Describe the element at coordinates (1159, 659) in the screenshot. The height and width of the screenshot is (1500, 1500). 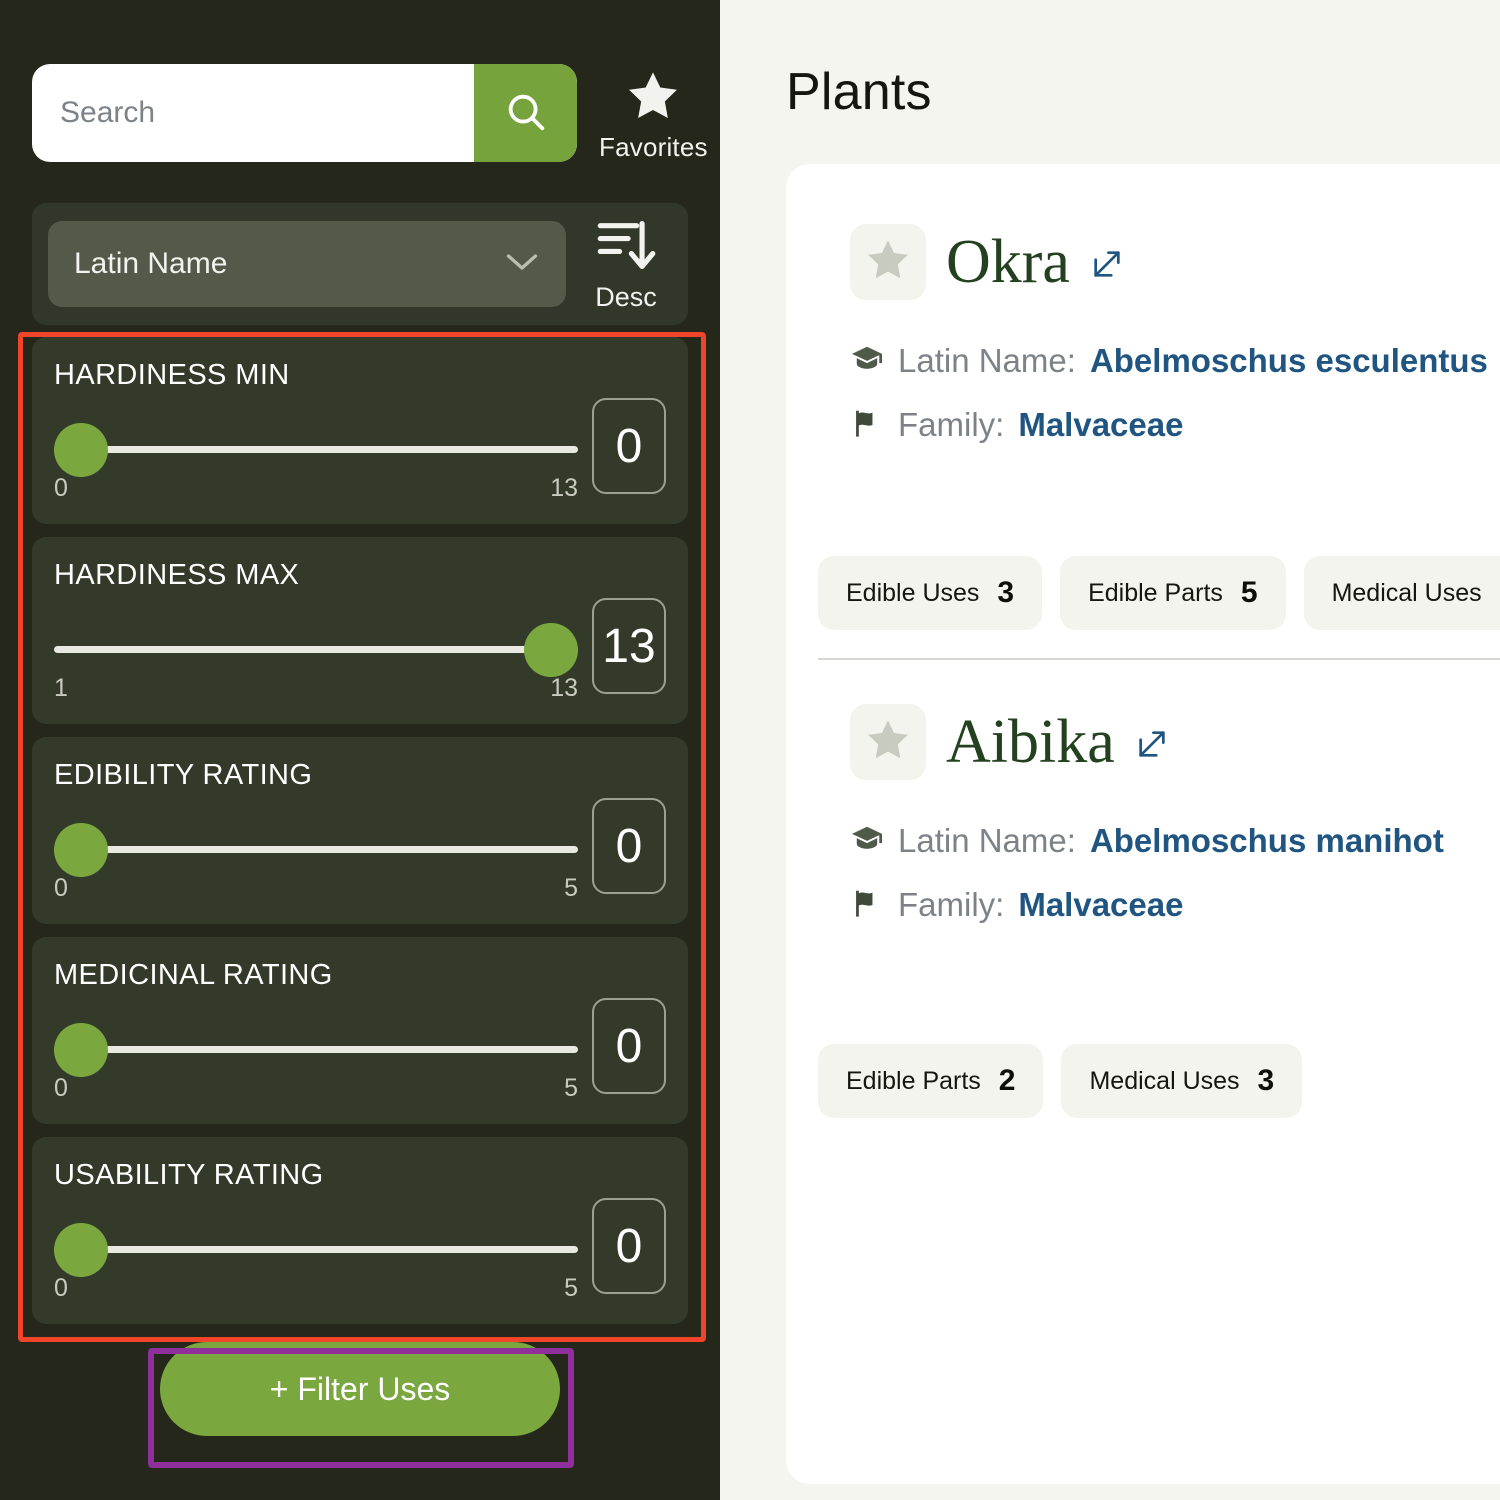
I see `plant-divider` at that location.